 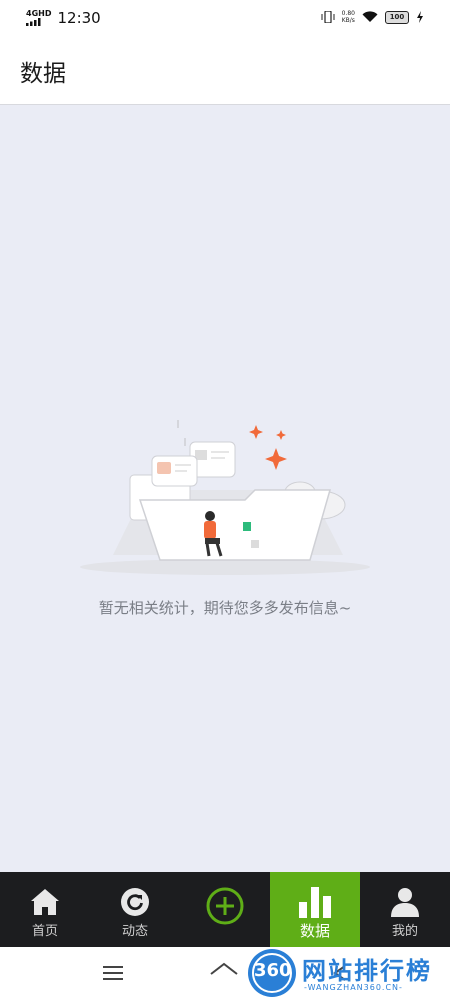 What do you see at coordinates (225, 18) in the screenshot?
I see `status-bar: 4GHD 12:30 0.80 KB/s 100` at bounding box center [225, 18].